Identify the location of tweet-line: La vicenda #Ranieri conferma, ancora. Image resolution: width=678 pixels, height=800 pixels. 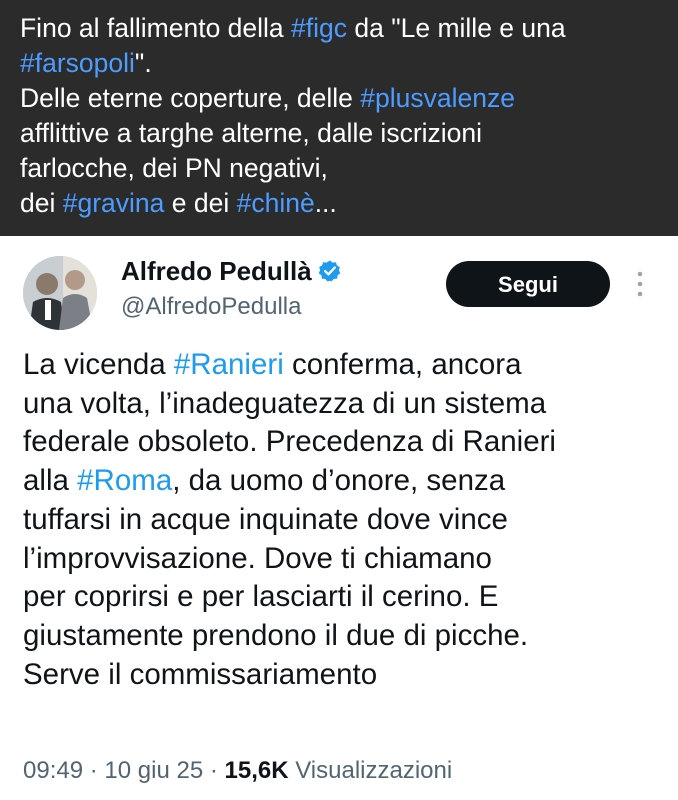
(343, 365).